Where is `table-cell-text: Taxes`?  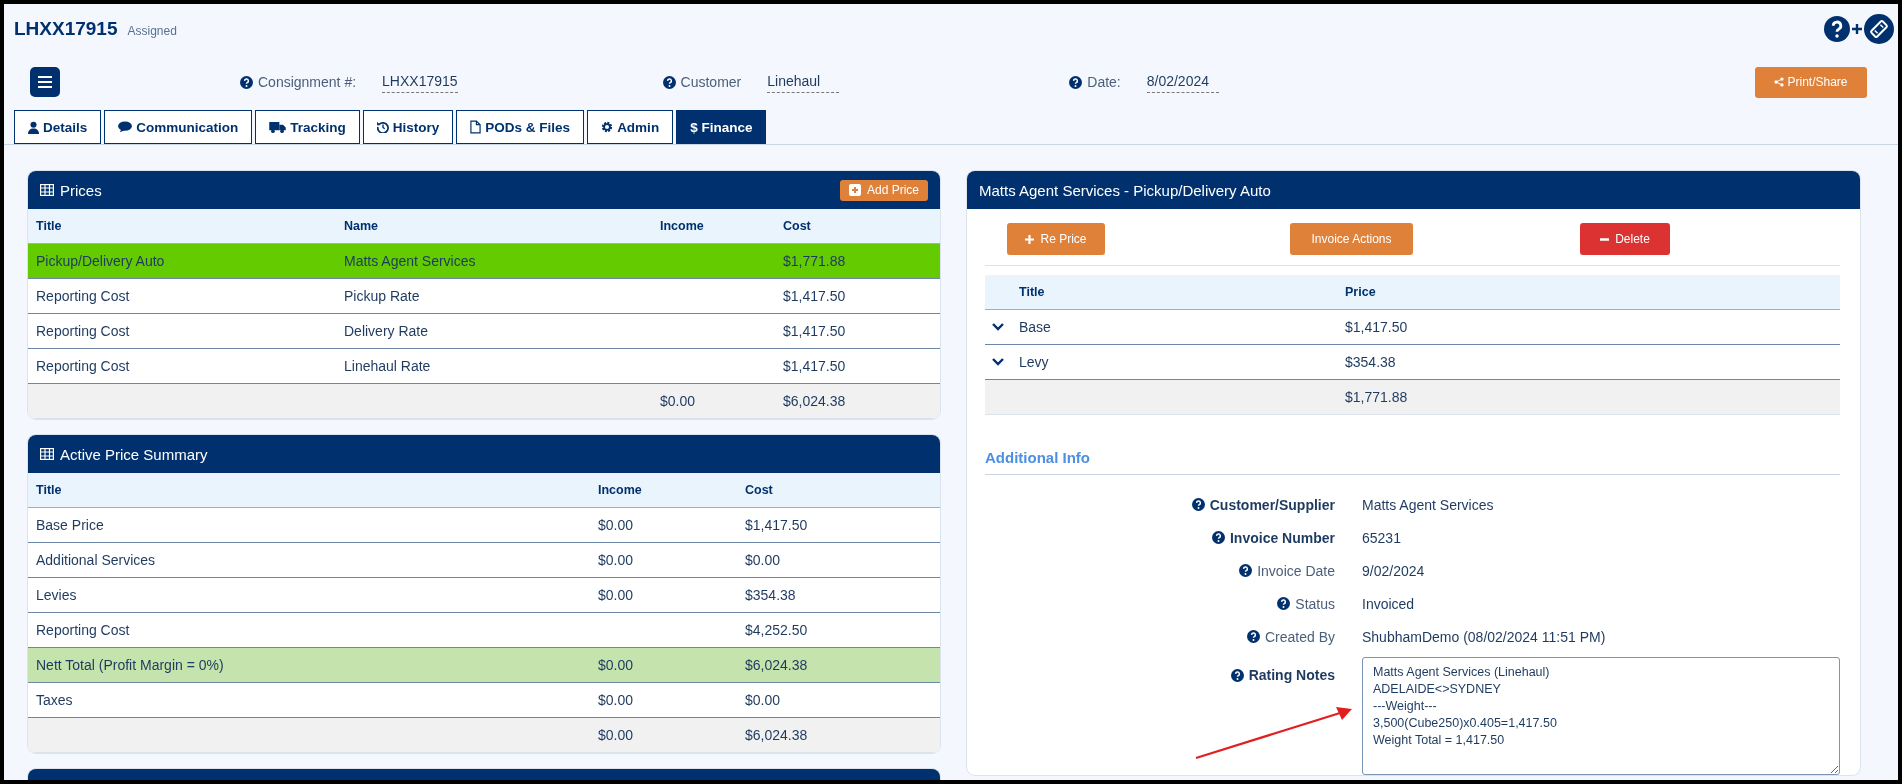 table-cell-text: Taxes is located at coordinates (55, 700).